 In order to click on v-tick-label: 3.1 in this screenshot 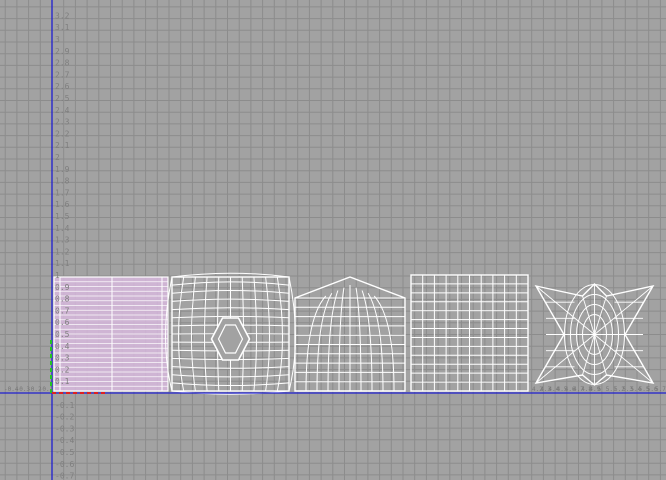, I will do `click(62, 27)`.